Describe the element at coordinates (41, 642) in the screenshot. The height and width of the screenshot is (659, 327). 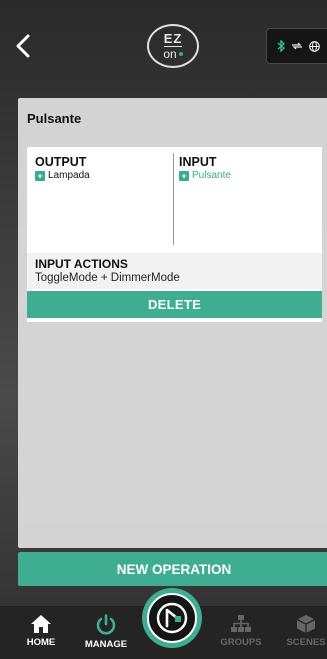
I see `tab-home-label: HOME` at that location.